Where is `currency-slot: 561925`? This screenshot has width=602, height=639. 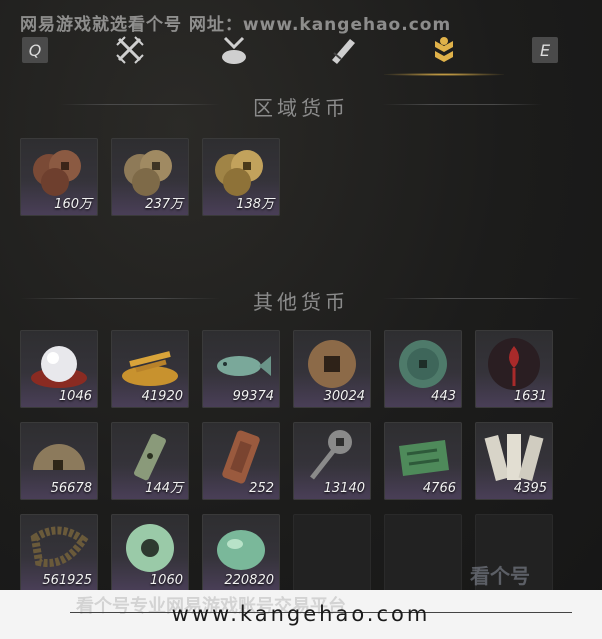
currency-slot: 561925 is located at coordinates (59, 553).